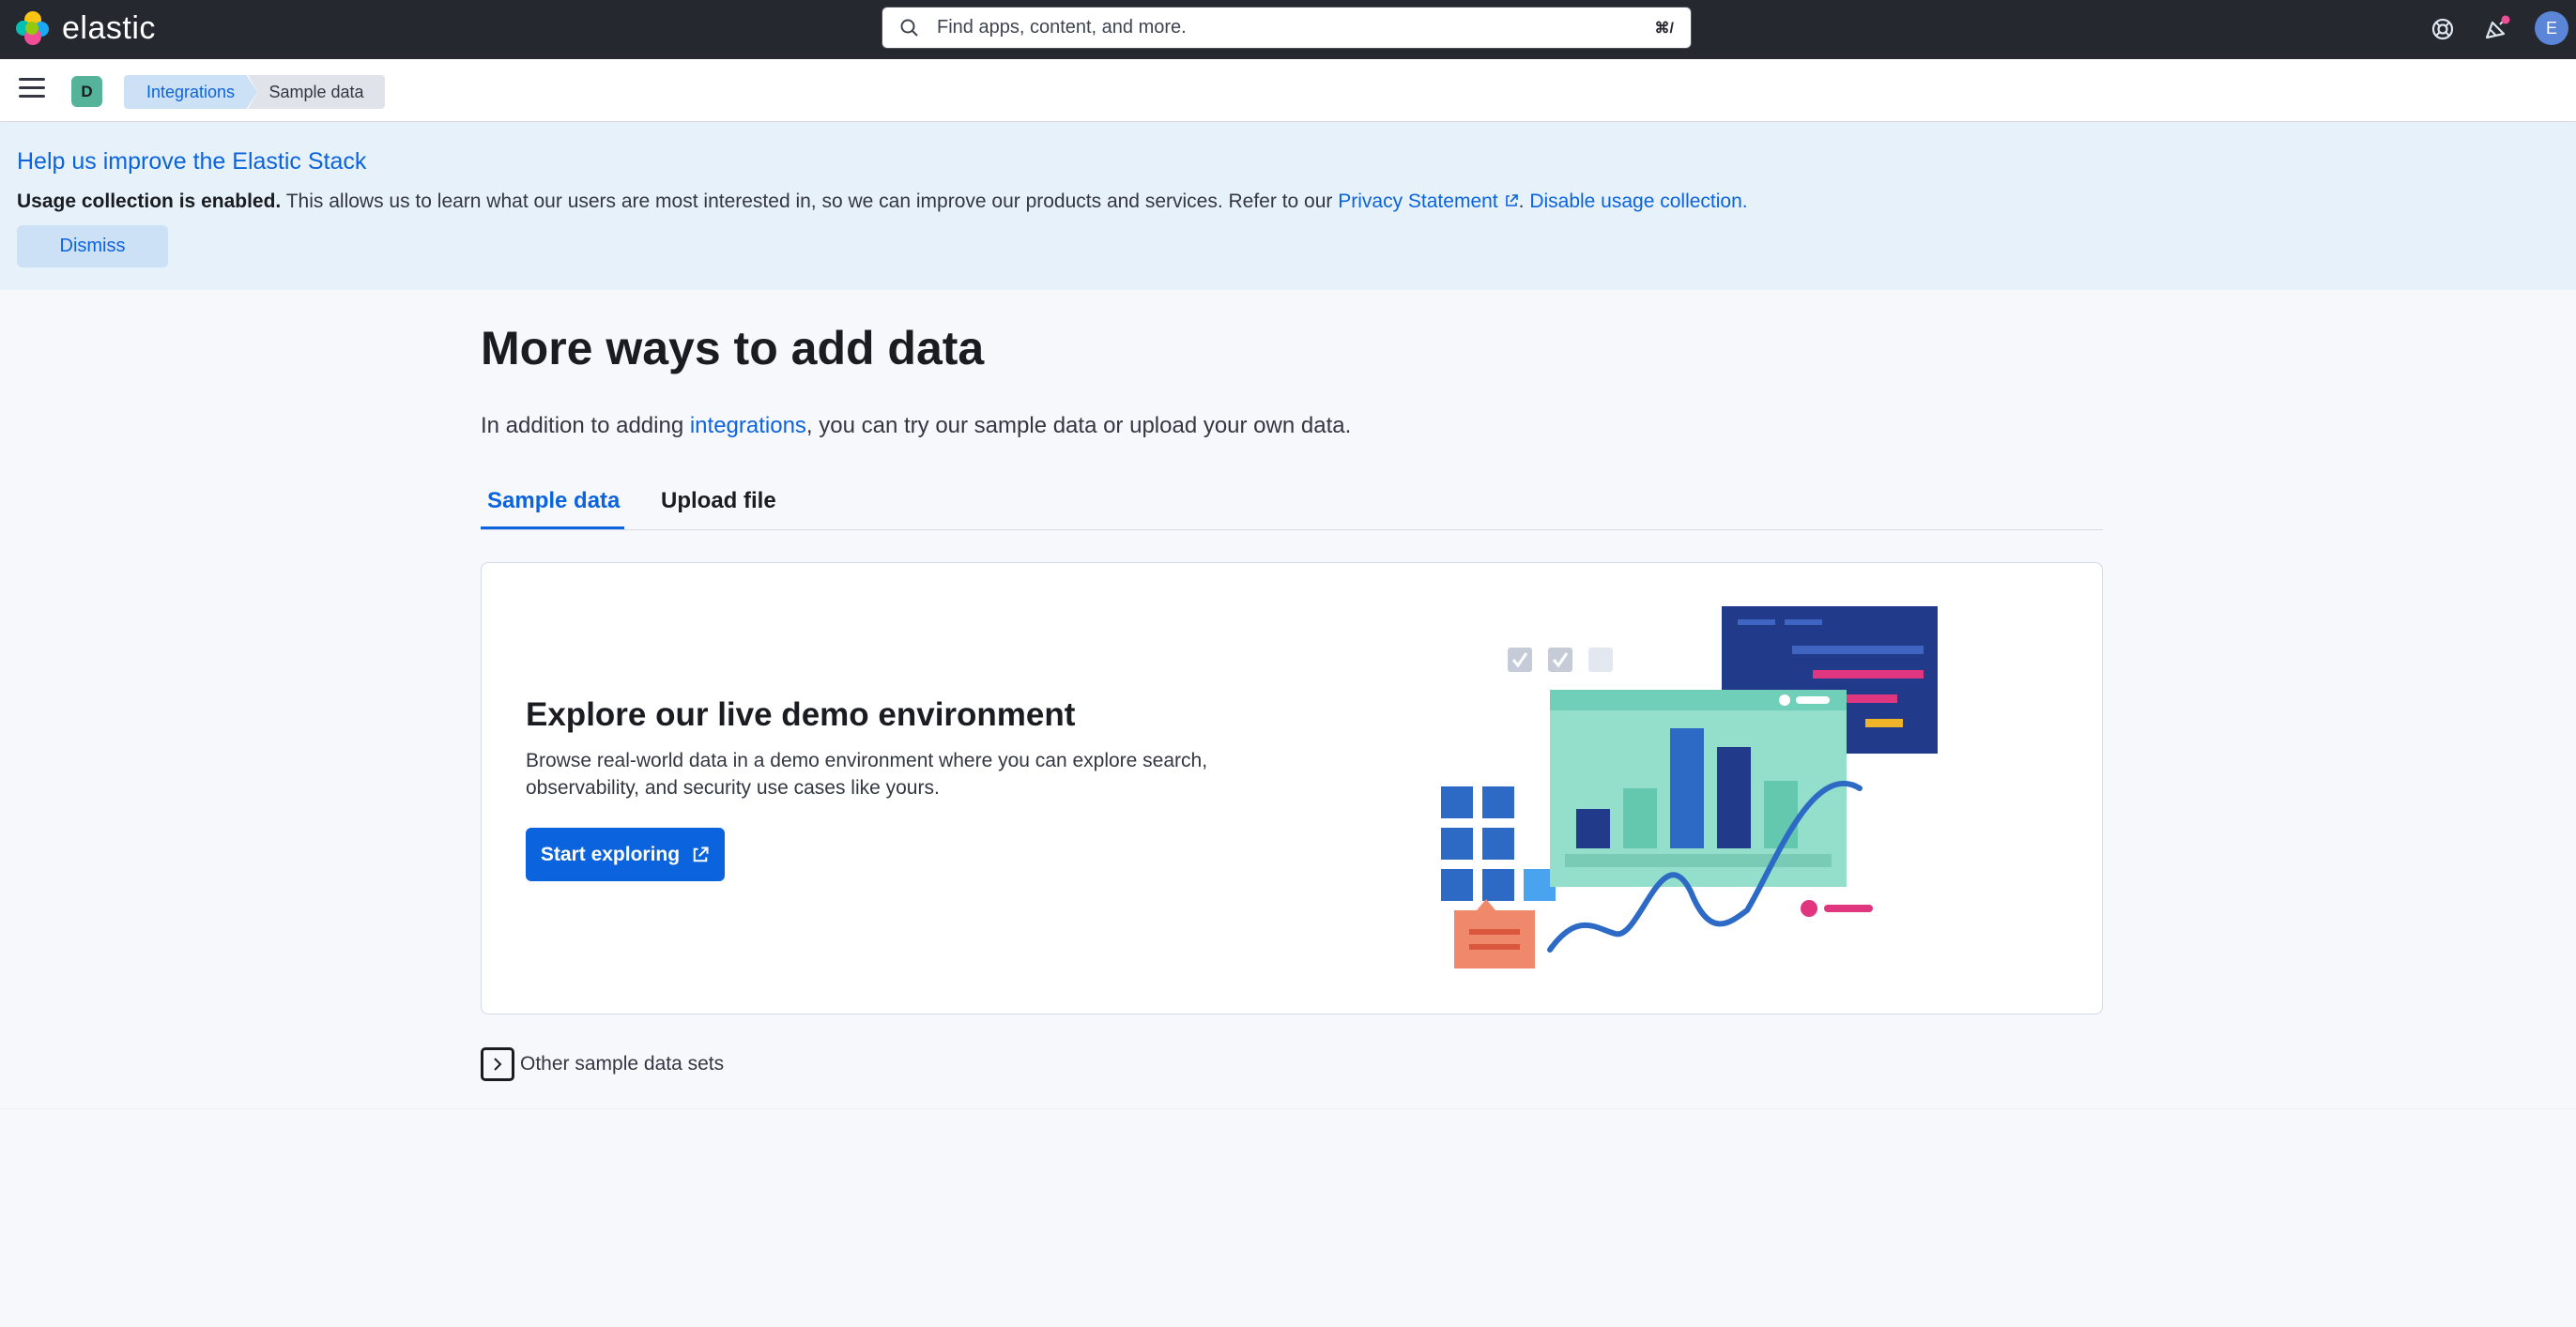 This screenshot has height=1327, width=2576. I want to click on help-icon, so click(2443, 29).